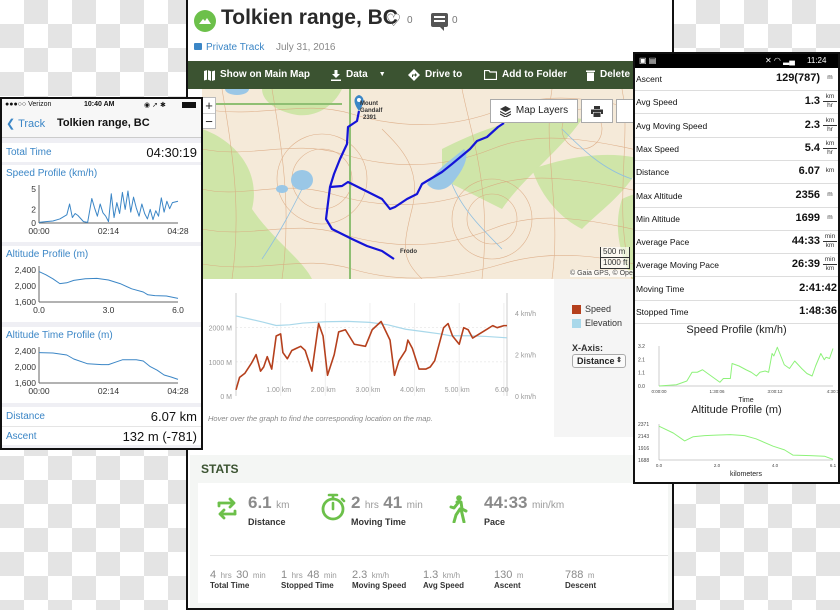 The image size is (840, 610). What do you see at coordinates (745, 400) in the screenshot?
I see `x-axis-label: Time` at bounding box center [745, 400].